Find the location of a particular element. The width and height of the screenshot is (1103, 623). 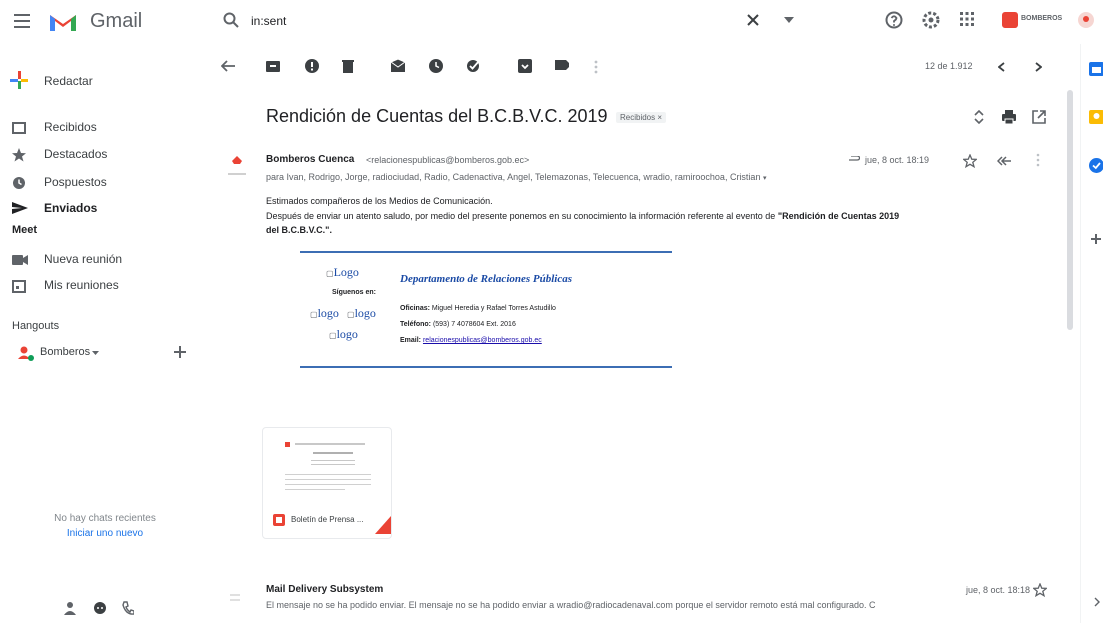

sender-name: Bomberos Cuenca is located at coordinates (310, 159).